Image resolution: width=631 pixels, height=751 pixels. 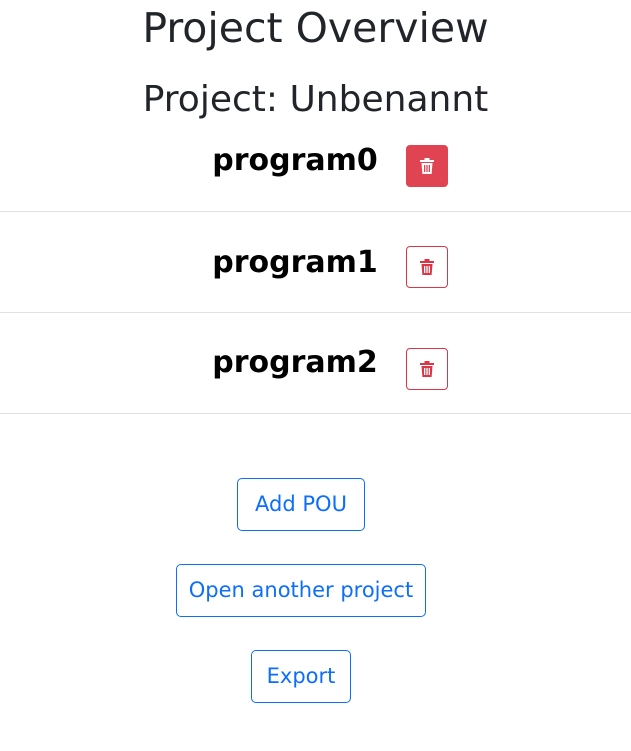 What do you see at coordinates (301, 504) in the screenshot?
I see `add-pou-button: Add POU` at bounding box center [301, 504].